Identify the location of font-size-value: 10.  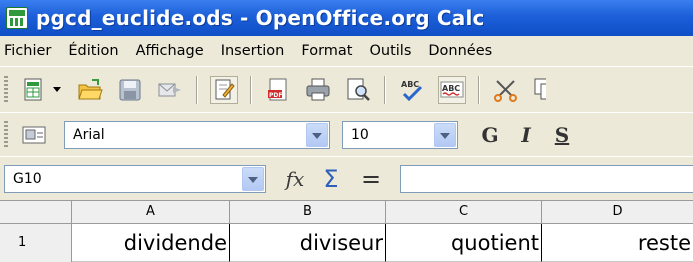
(360, 134).